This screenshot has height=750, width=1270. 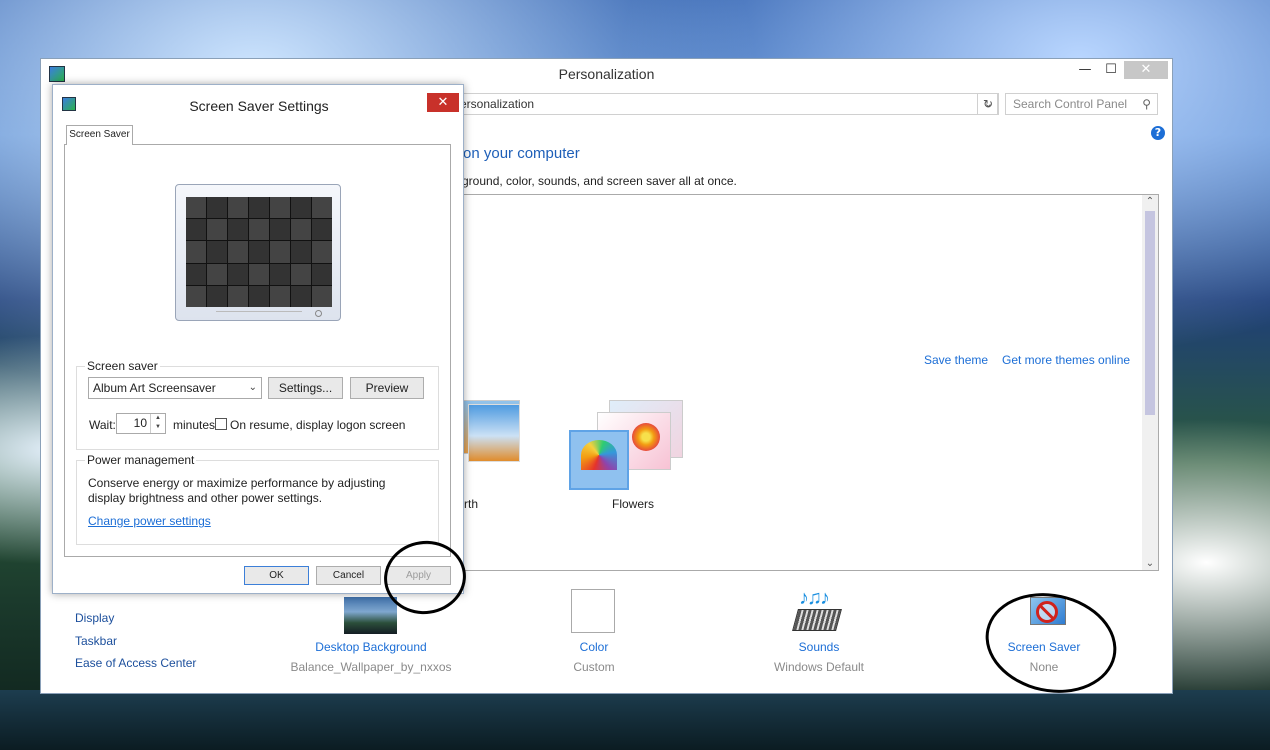 What do you see at coordinates (1158, 133) in the screenshot?
I see `help-icon: ?` at bounding box center [1158, 133].